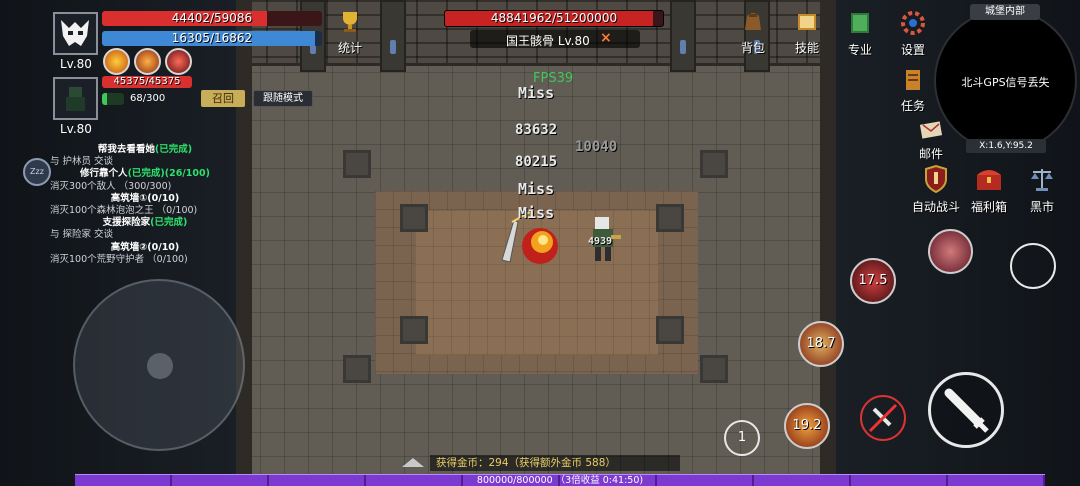 This screenshot has width=1080, height=486. What do you see at coordinates (536, 130) in the screenshot?
I see `combat-text-damage: 83632` at bounding box center [536, 130].